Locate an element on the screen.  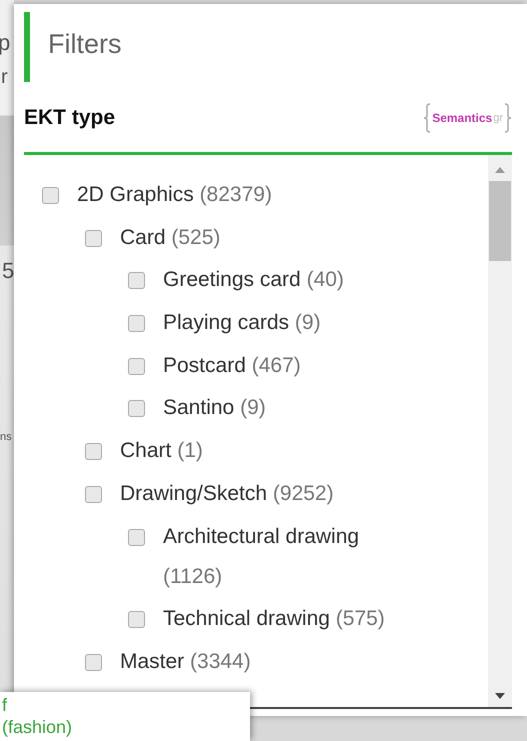
filter-label: 2D Graphics (82379) is located at coordinates (174, 195).